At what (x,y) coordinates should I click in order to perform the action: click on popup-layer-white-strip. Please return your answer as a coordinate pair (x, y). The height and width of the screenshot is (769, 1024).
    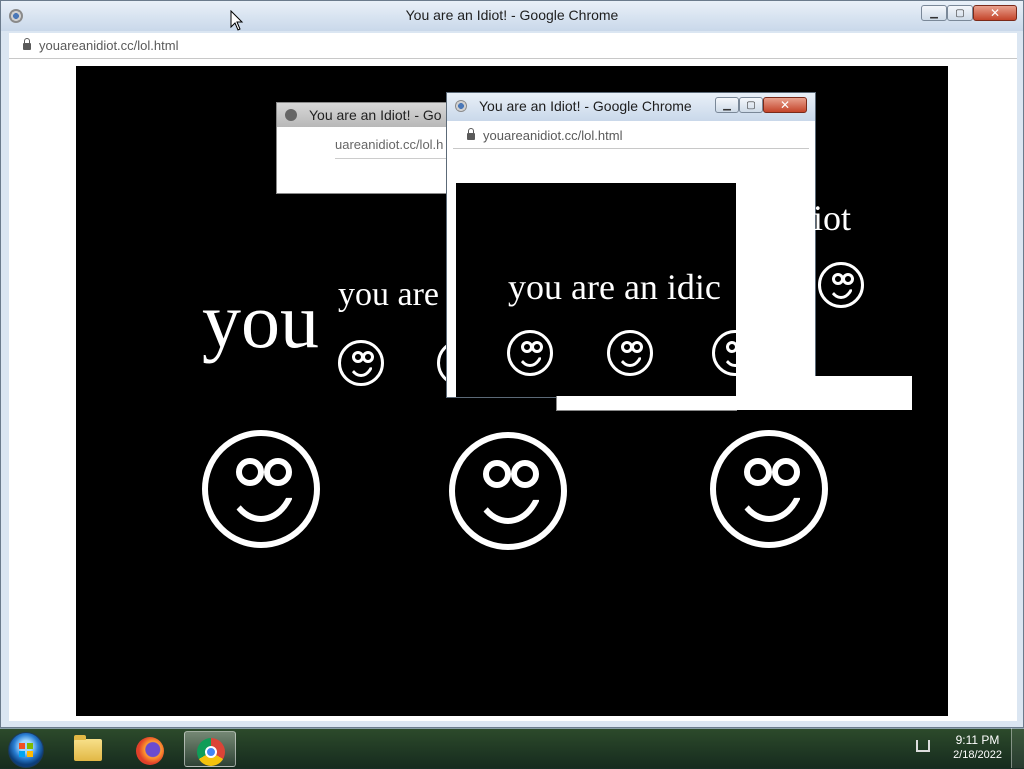
    Looking at the image, I should click on (824, 393).